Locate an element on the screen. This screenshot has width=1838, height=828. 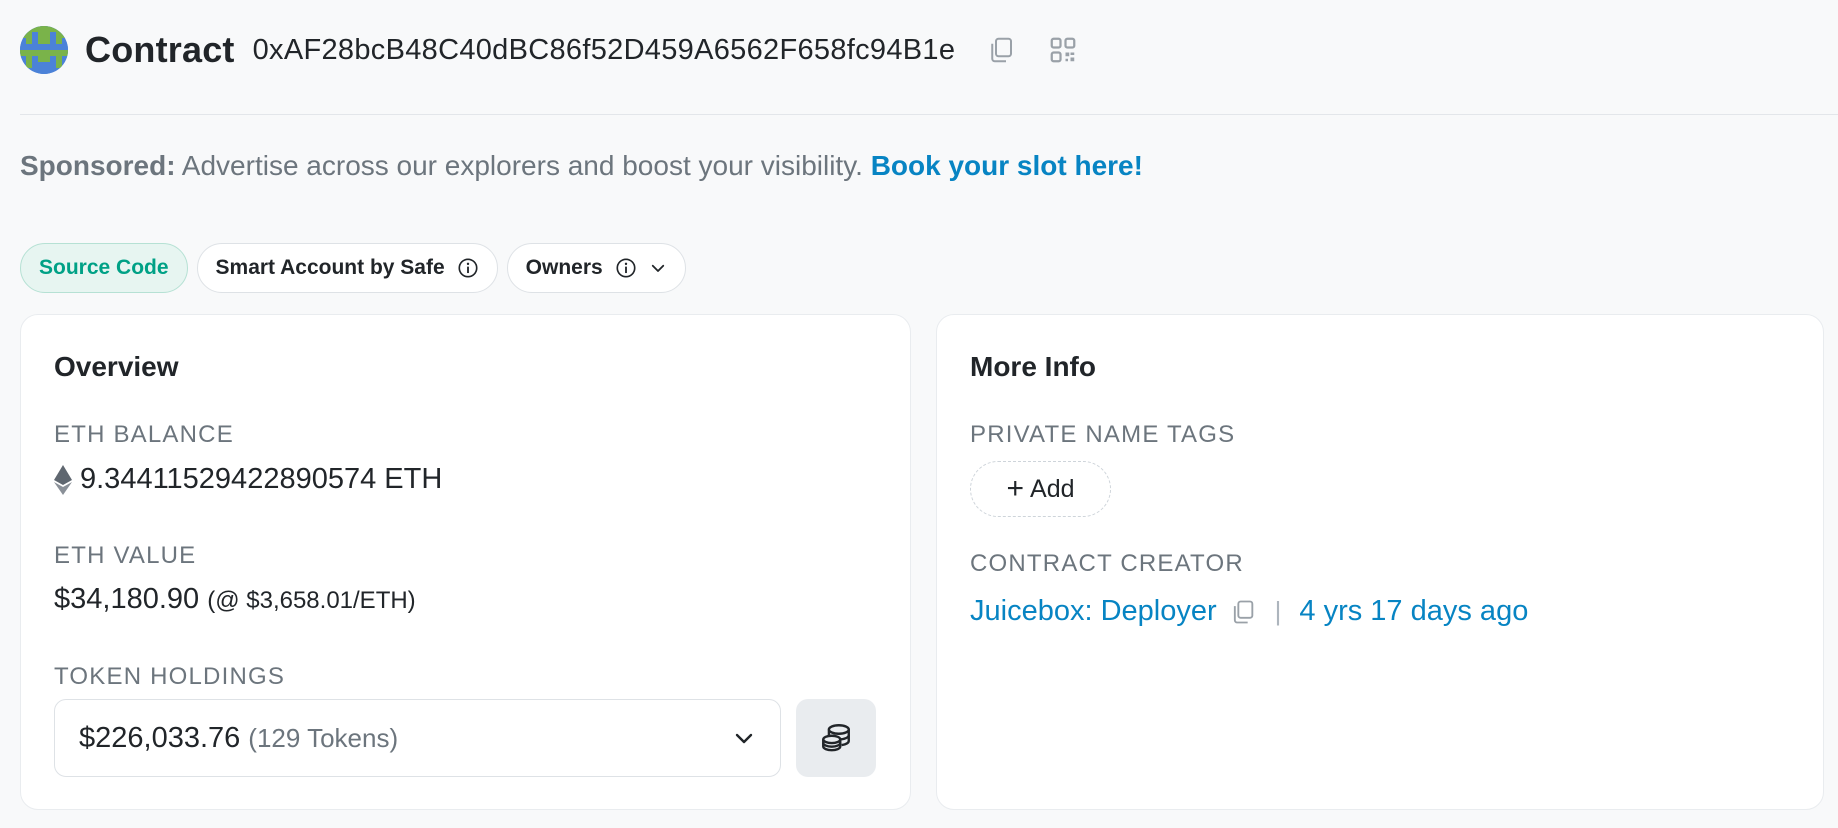
contract-creator-row: Juicebox: Deployer | 4 yrs 17 days ago is located at coordinates (1249, 611).